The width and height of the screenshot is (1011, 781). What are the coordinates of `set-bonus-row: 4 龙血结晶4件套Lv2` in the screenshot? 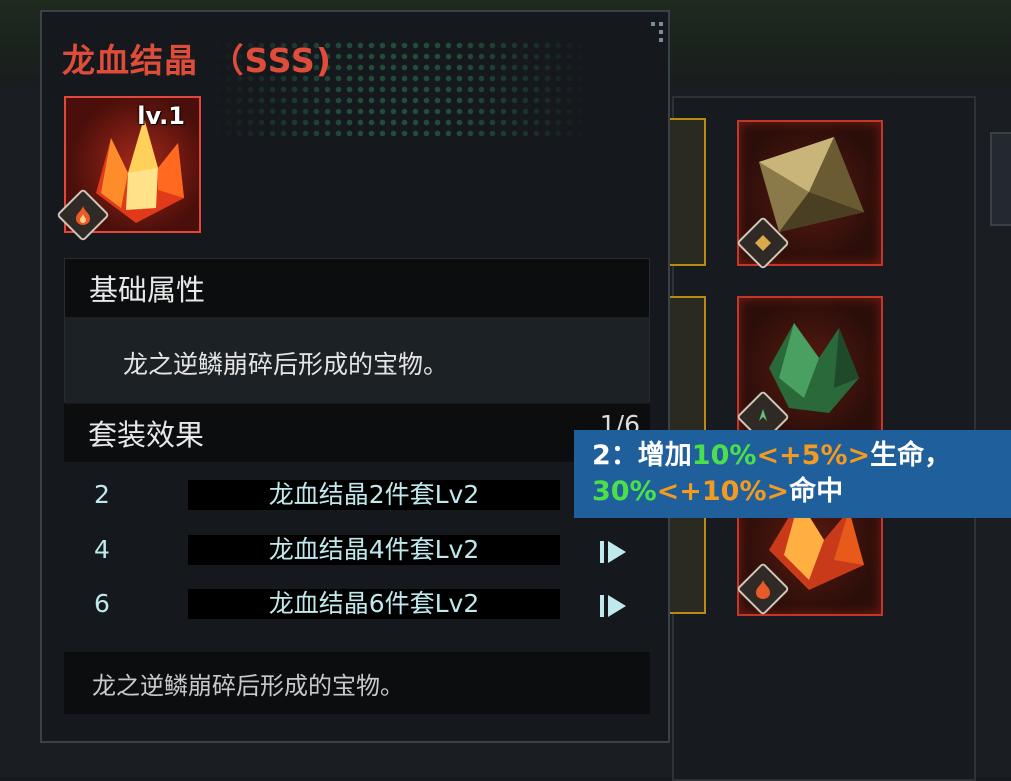 It's located at (357, 551).